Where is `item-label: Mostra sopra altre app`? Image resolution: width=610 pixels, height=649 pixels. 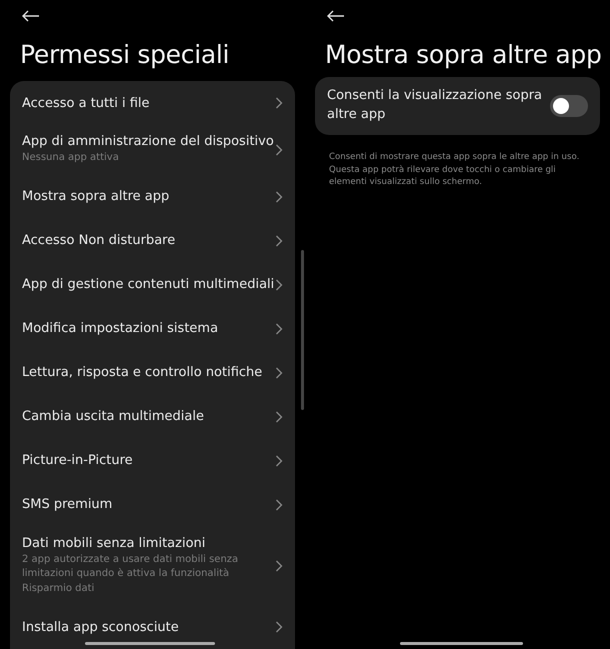 item-label: Mostra sopra altre app is located at coordinates (96, 196).